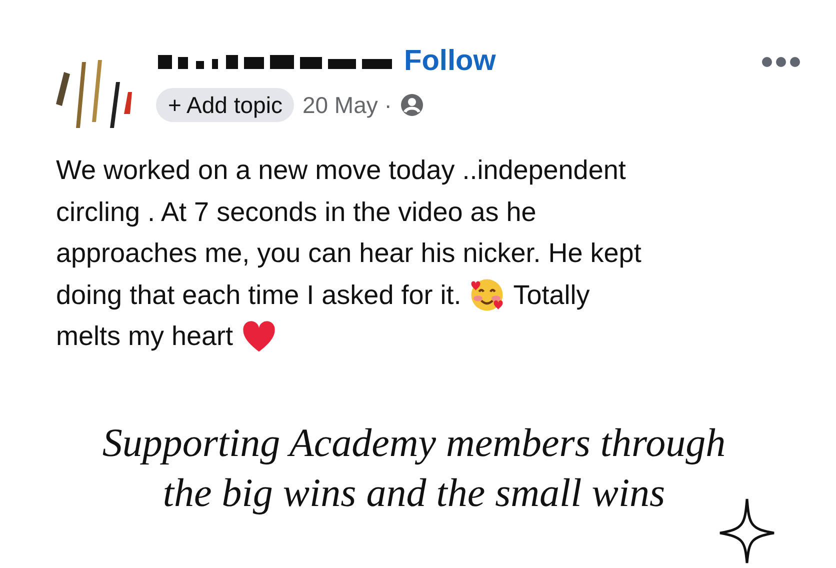 Image resolution: width=836 pixels, height=568 pixels. Describe the element at coordinates (296, 212) in the screenshot. I see `post-text: circling . At 7 seconds in the video as he` at that location.